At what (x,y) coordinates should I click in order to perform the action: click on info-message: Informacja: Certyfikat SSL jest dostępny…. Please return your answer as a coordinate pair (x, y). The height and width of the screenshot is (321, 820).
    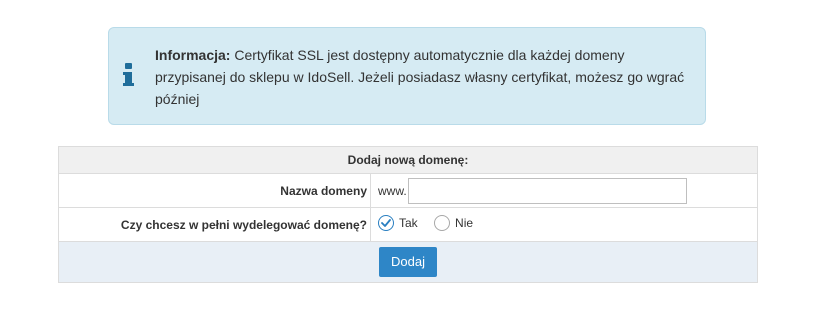
    Looking at the image, I should click on (420, 77).